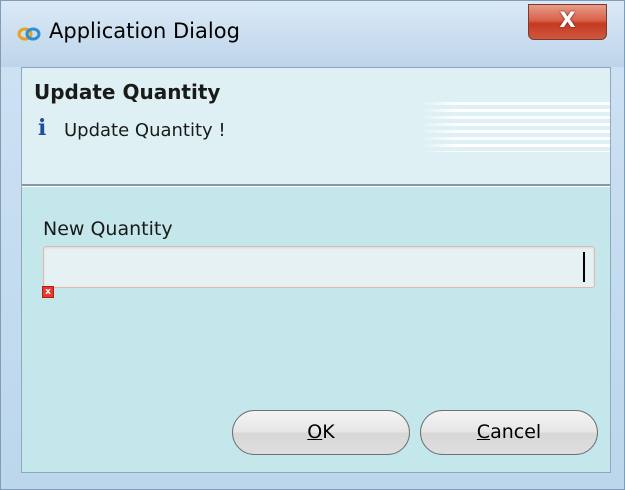 This screenshot has height=490, width=625. I want to click on cancel-mnemonic: C, so click(483, 432).